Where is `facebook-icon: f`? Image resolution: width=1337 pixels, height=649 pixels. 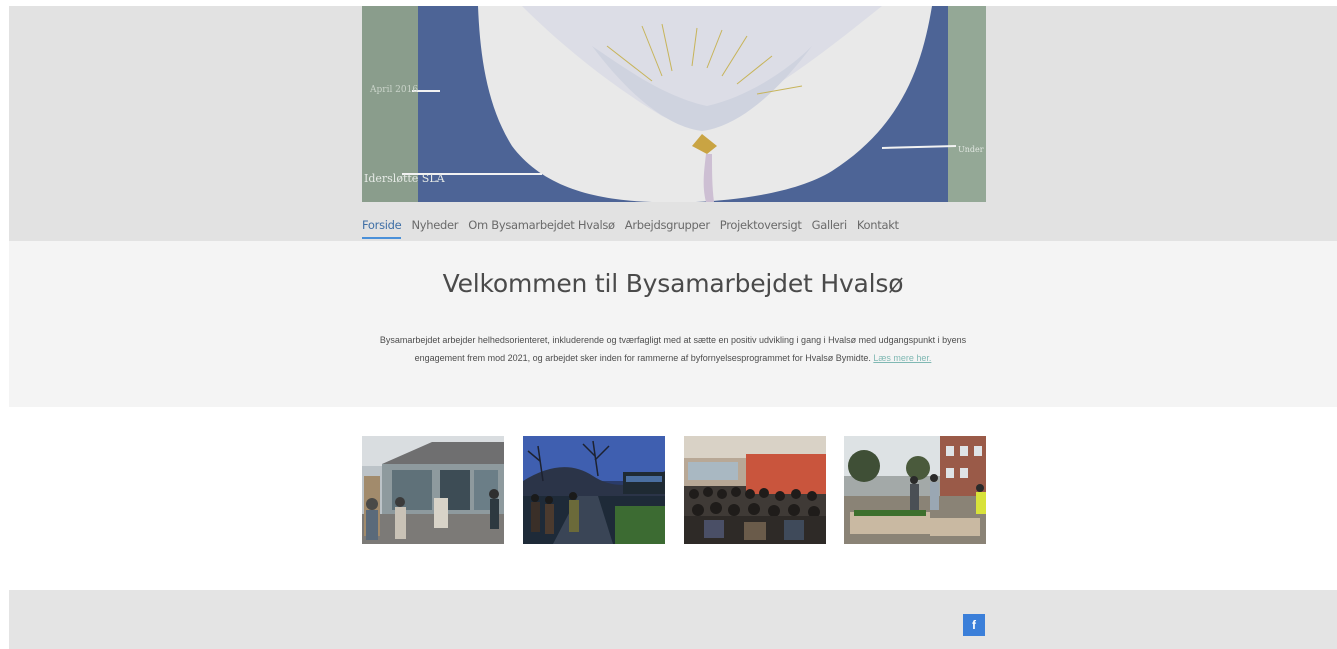
facebook-icon: f is located at coordinates (974, 625).